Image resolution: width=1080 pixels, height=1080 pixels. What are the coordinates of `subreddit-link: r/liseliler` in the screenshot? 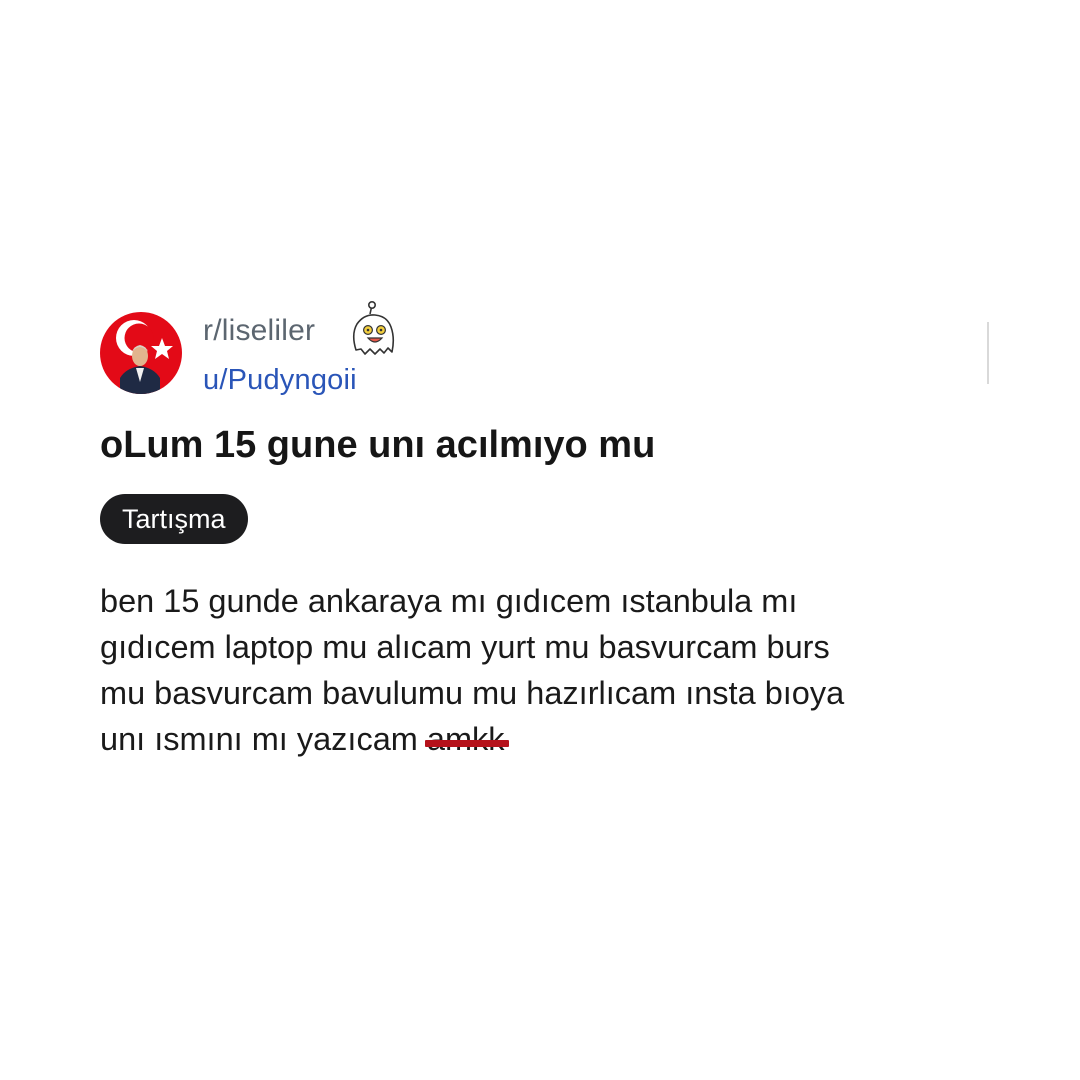 It's located at (259, 331).